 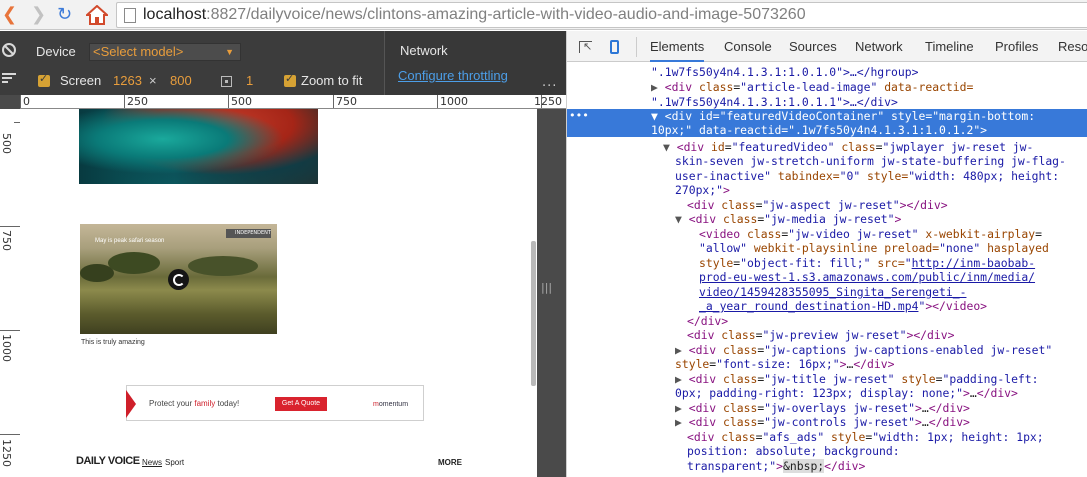 What do you see at coordinates (241, 101) in the screenshot?
I see `ruler-h-label: 500` at bounding box center [241, 101].